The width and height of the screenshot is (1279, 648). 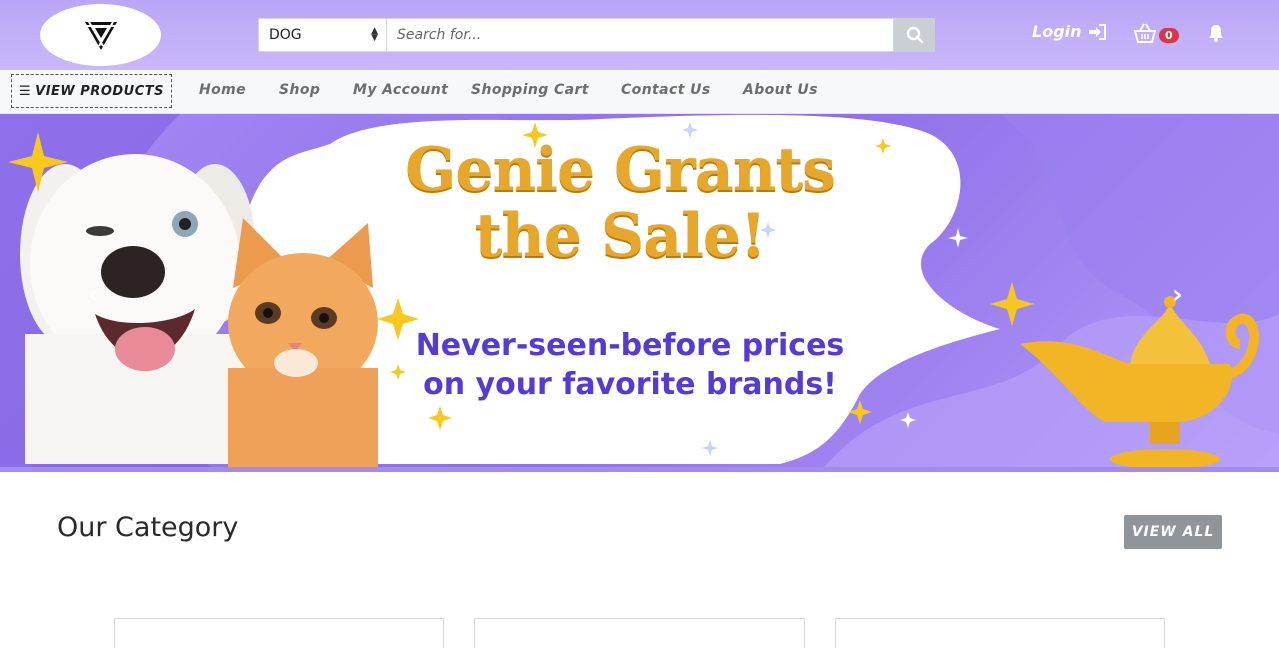 What do you see at coordinates (148, 527) in the screenshot?
I see `section-title: Our Category` at bounding box center [148, 527].